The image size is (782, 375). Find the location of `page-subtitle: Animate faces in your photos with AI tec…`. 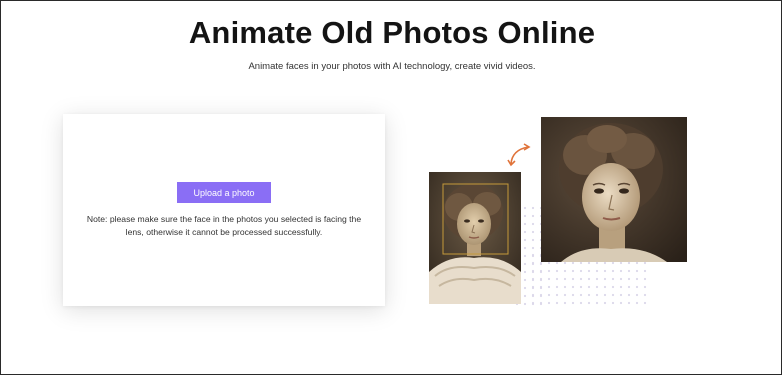

page-subtitle: Animate faces in your photos with AI tec… is located at coordinates (392, 66).